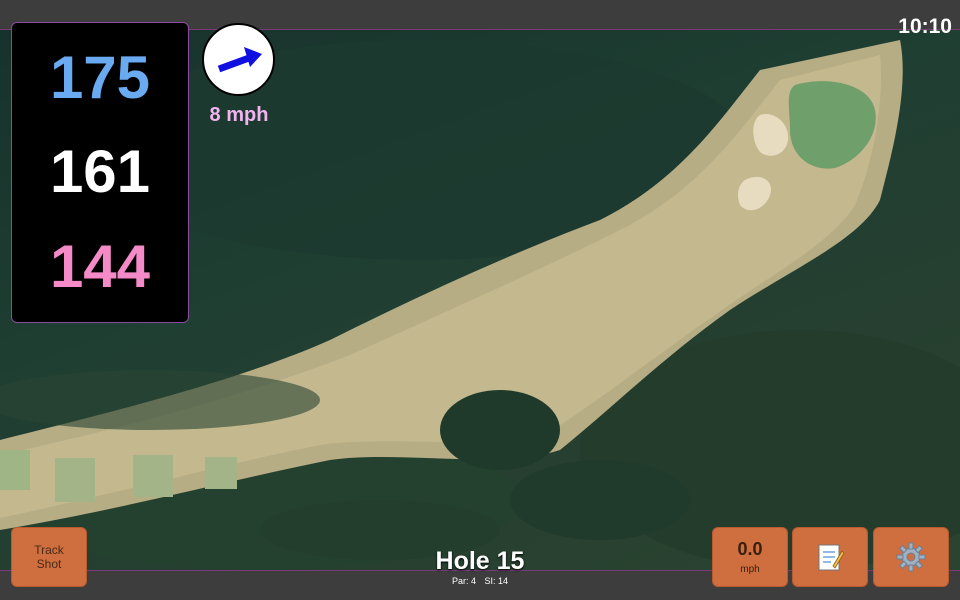 This screenshot has width=960, height=600. I want to click on distance-panel: 175 161 144, so click(100, 172).